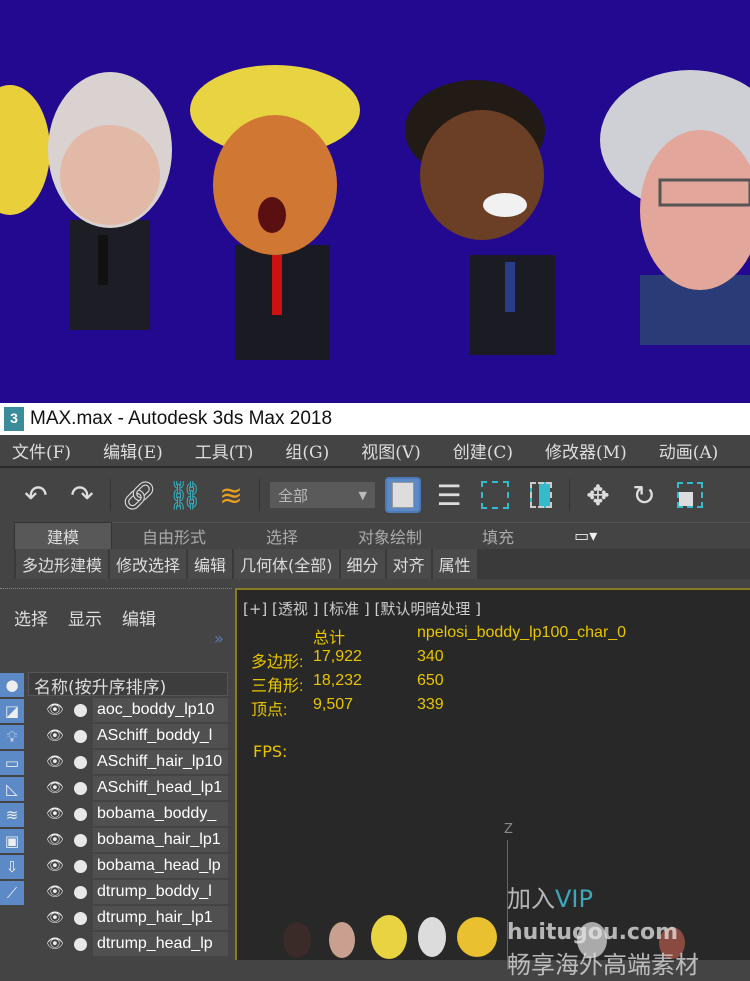  What do you see at coordinates (598, 495) in the screenshot?
I see `move-icon: ✥` at bounding box center [598, 495].